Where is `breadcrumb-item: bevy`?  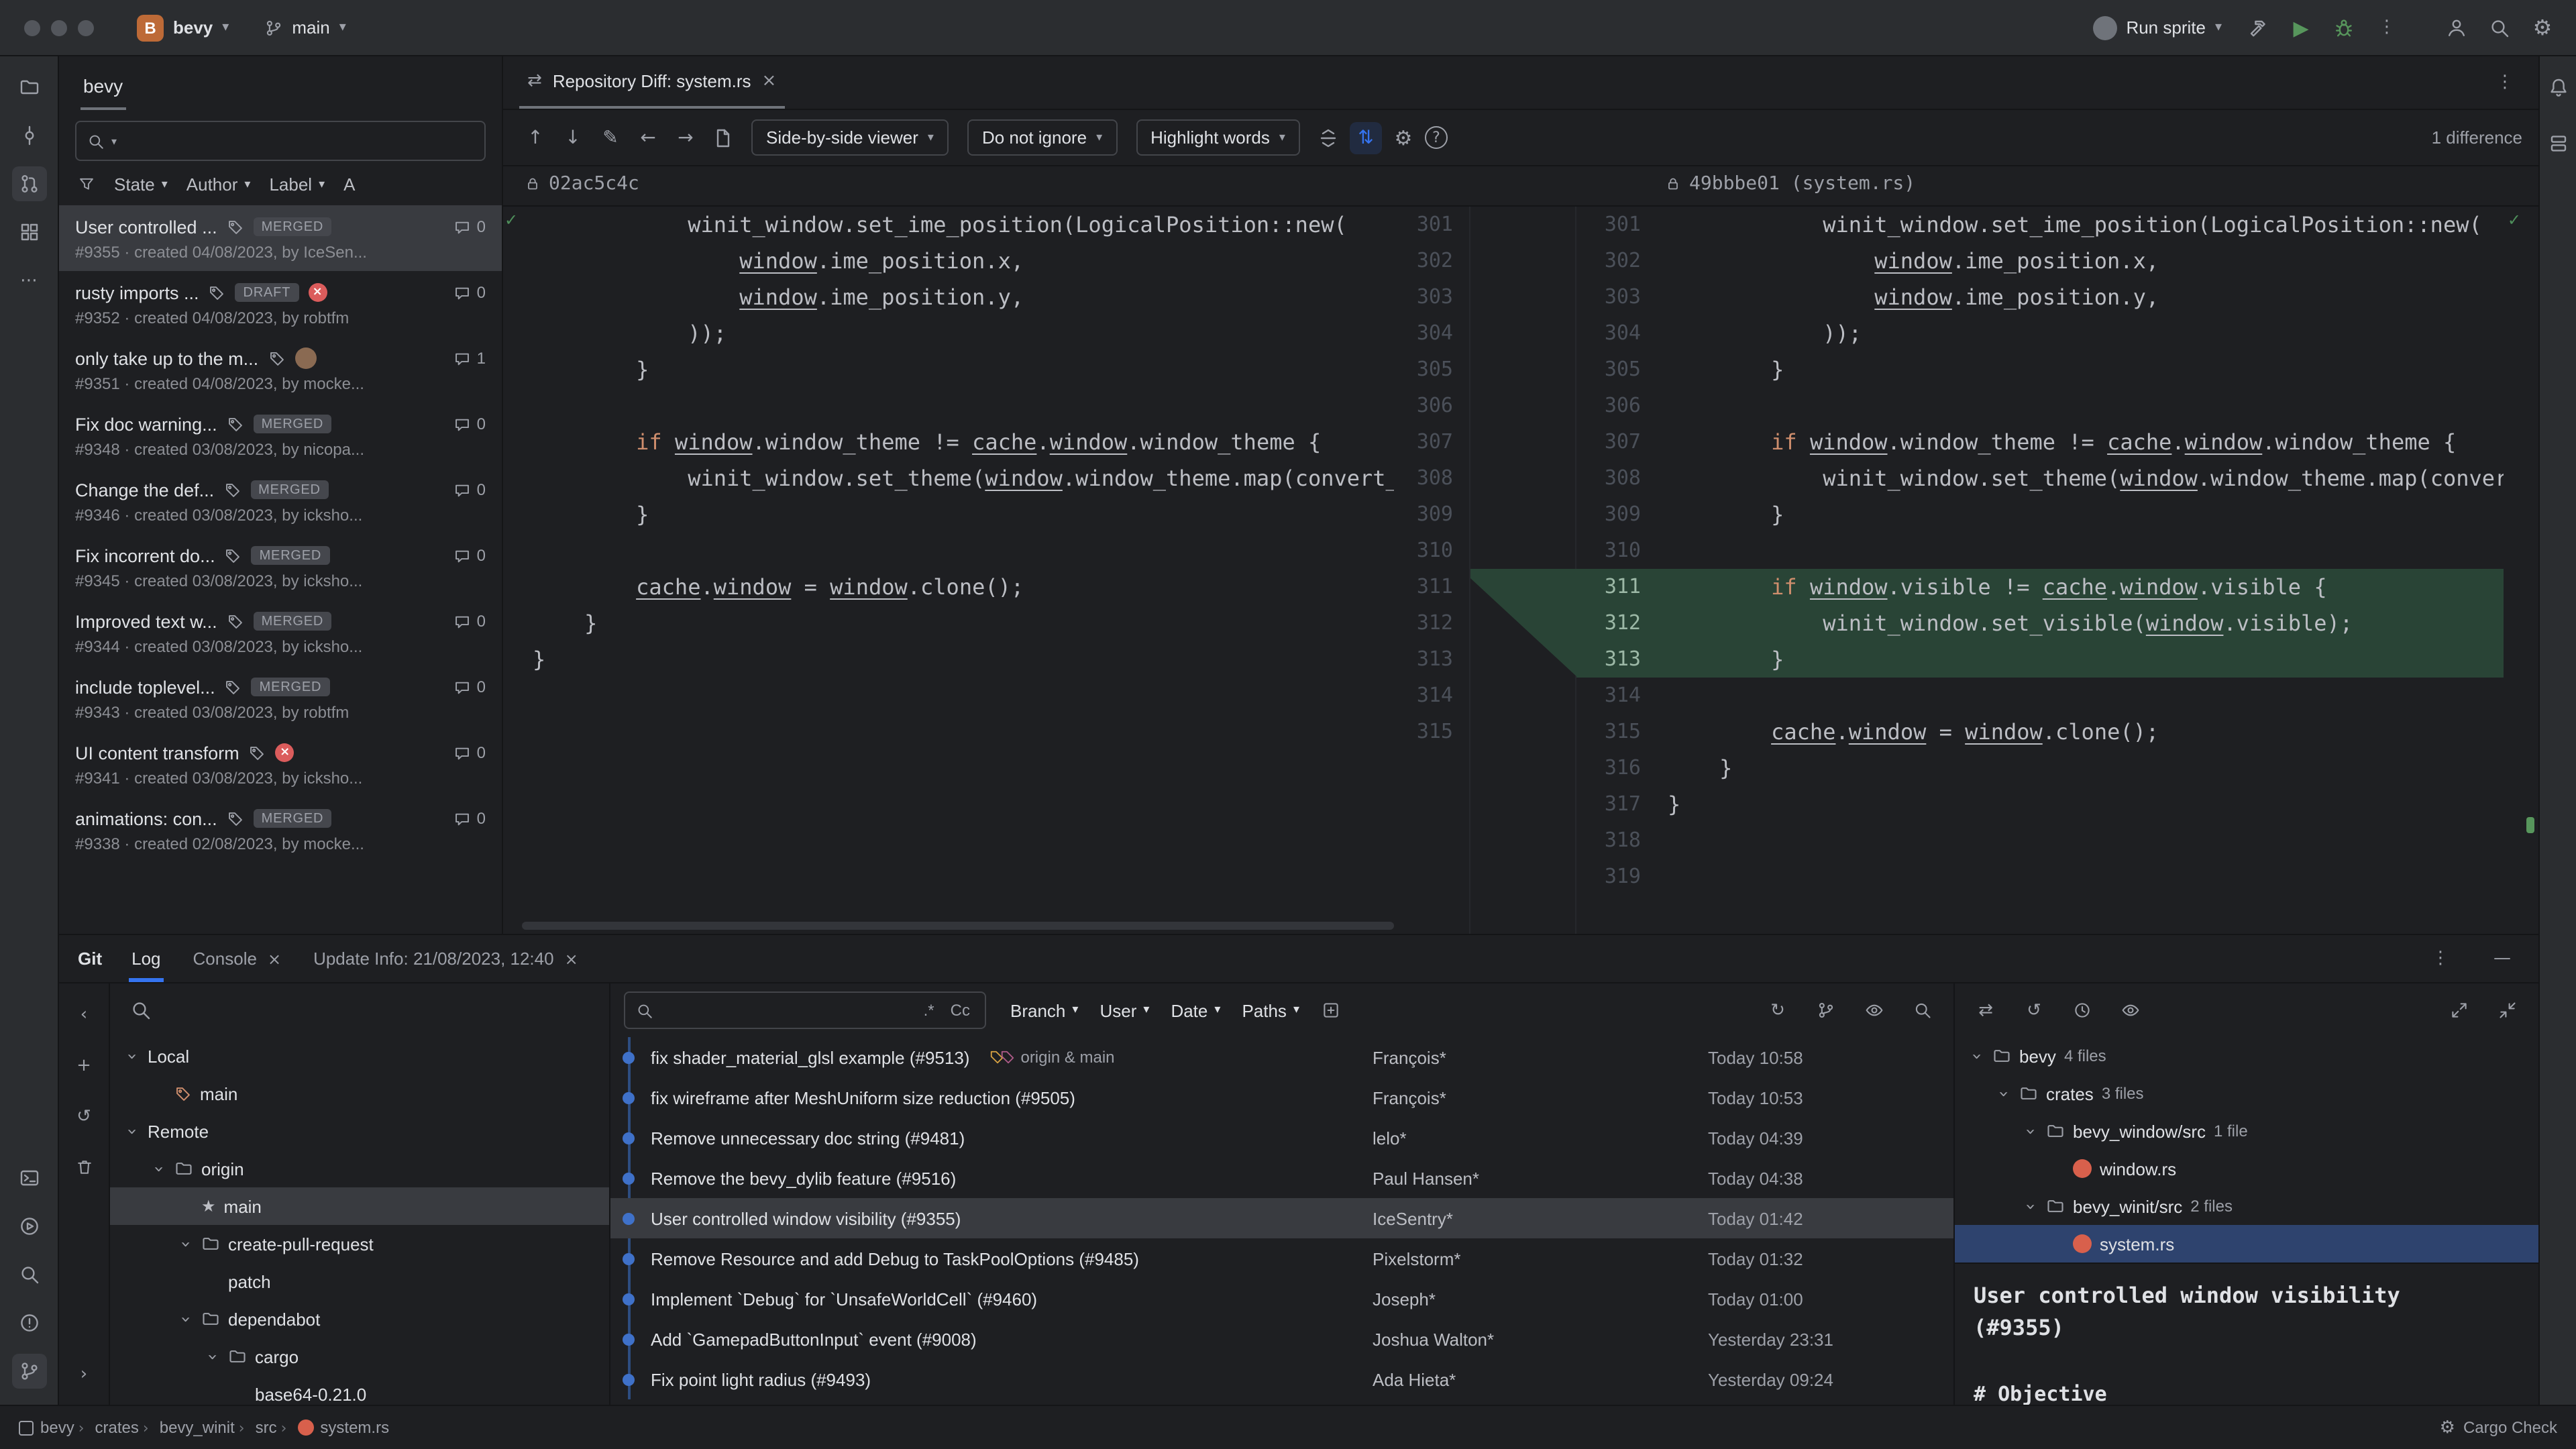 breadcrumb-item: bevy is located at coordinates (57, 1427).